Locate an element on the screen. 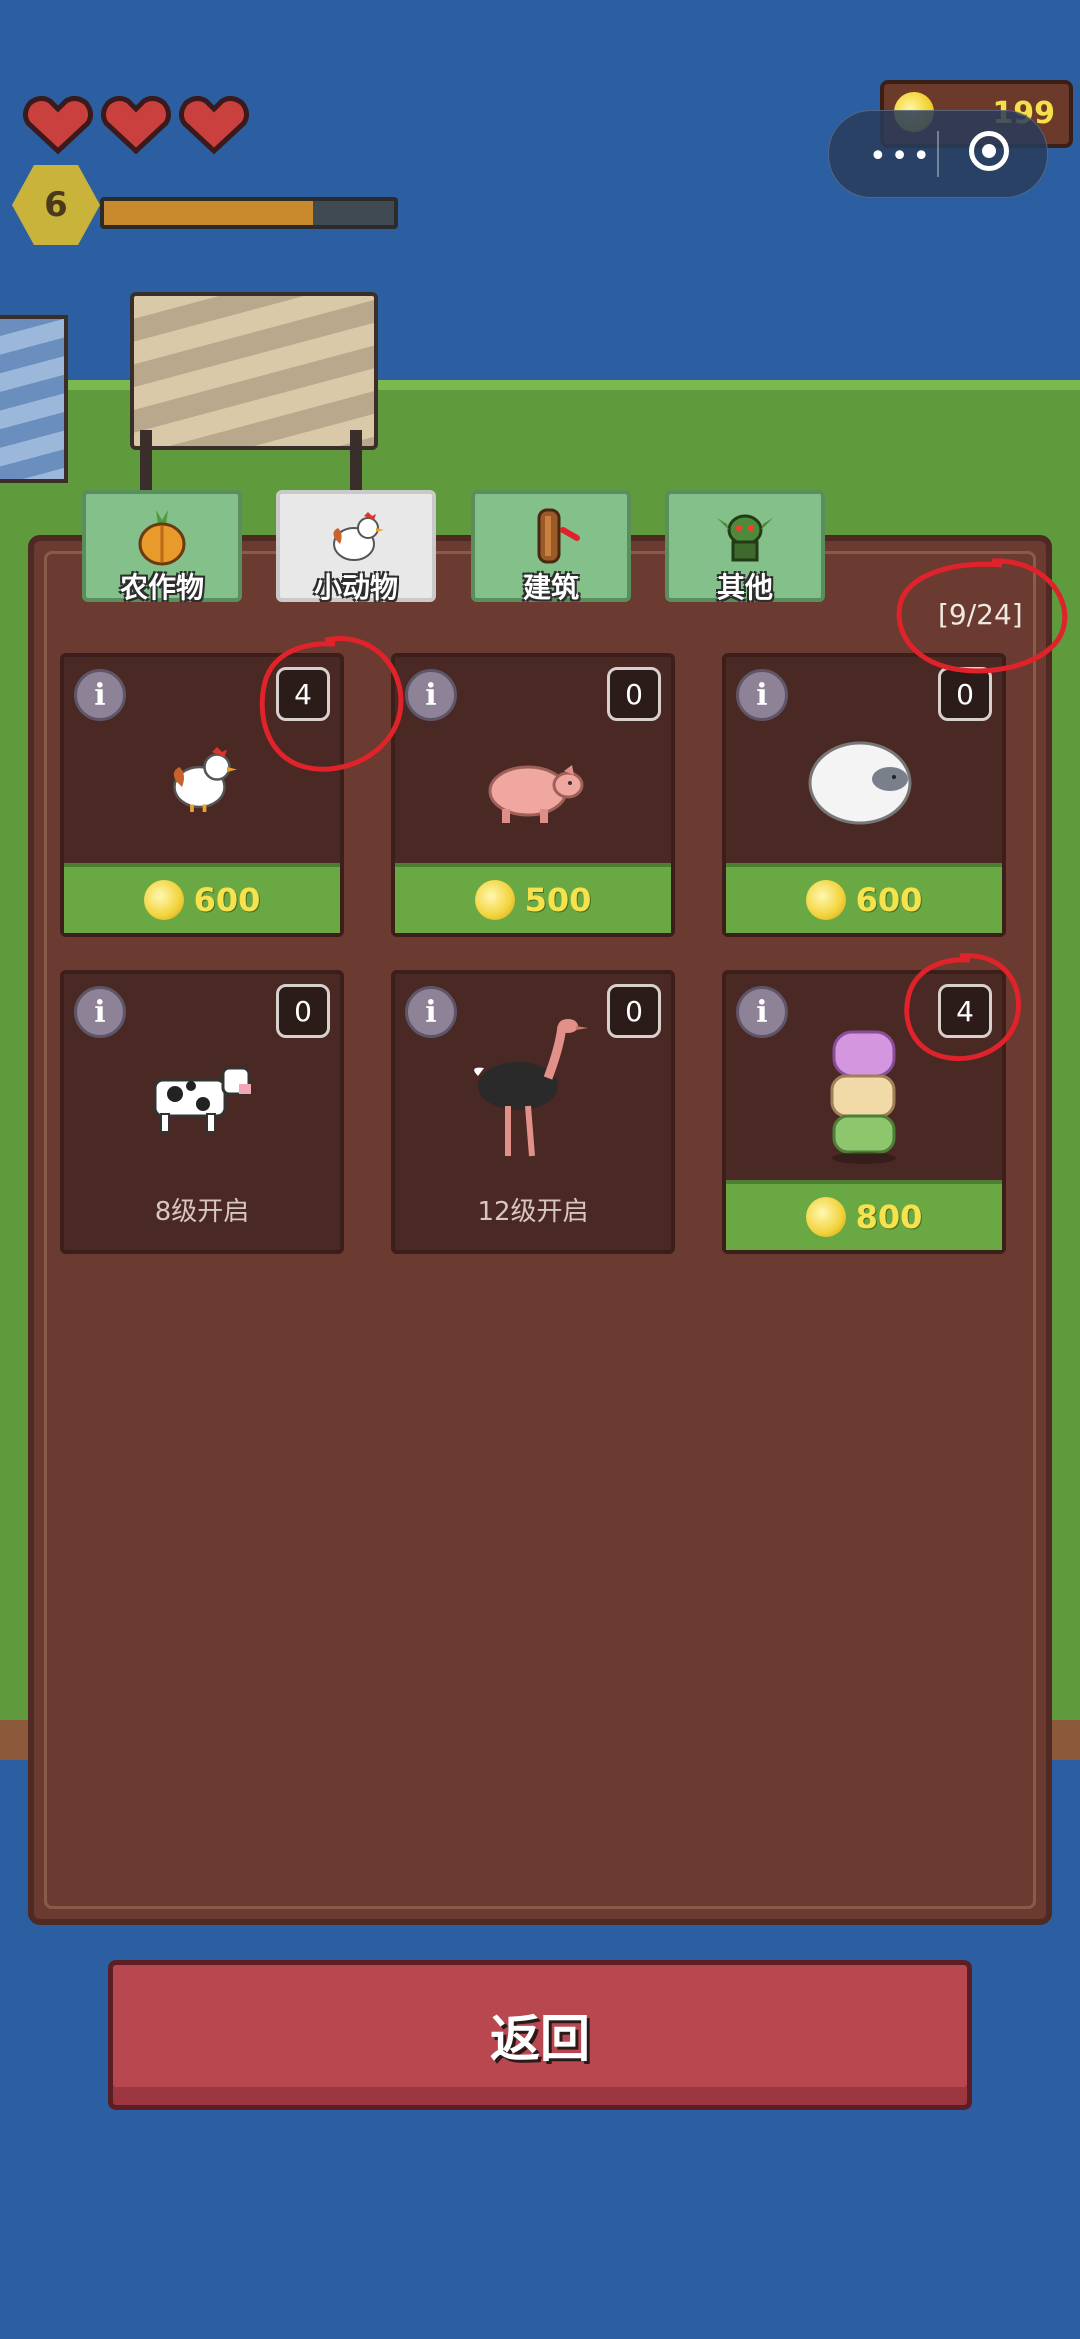  buy-button: 500 is located at coordinates (533, 898).